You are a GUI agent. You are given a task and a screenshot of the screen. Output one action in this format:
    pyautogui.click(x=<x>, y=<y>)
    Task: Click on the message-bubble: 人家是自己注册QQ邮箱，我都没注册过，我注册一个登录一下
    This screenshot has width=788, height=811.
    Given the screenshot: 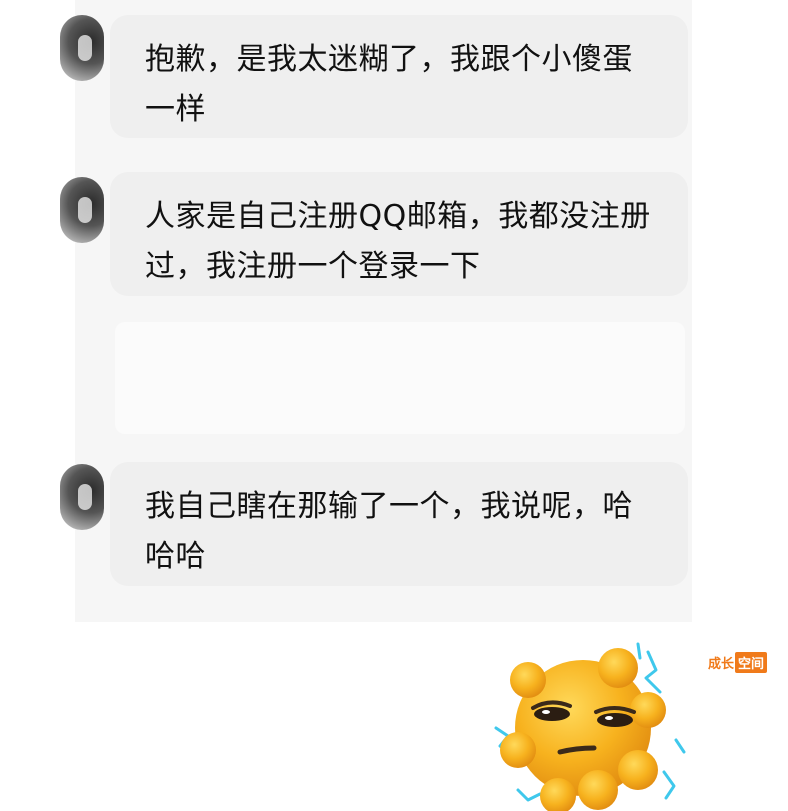 What is the action you would take?
    pyautogui.click(x=399, y=234)
    